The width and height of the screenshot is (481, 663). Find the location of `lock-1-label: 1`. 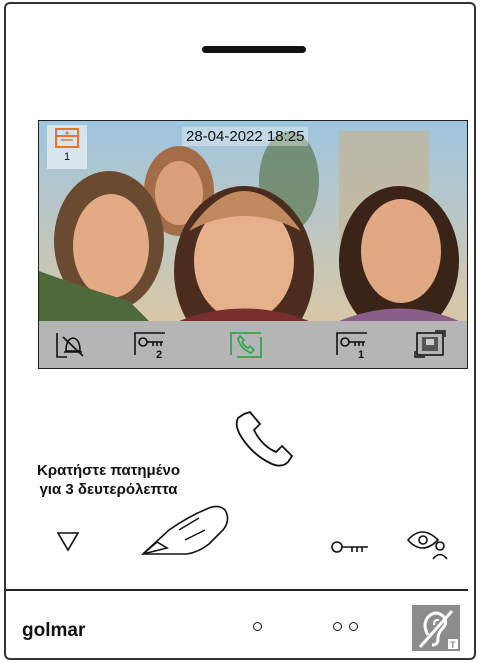

lock-1-label: 1 is located at coordinates (361, 354).